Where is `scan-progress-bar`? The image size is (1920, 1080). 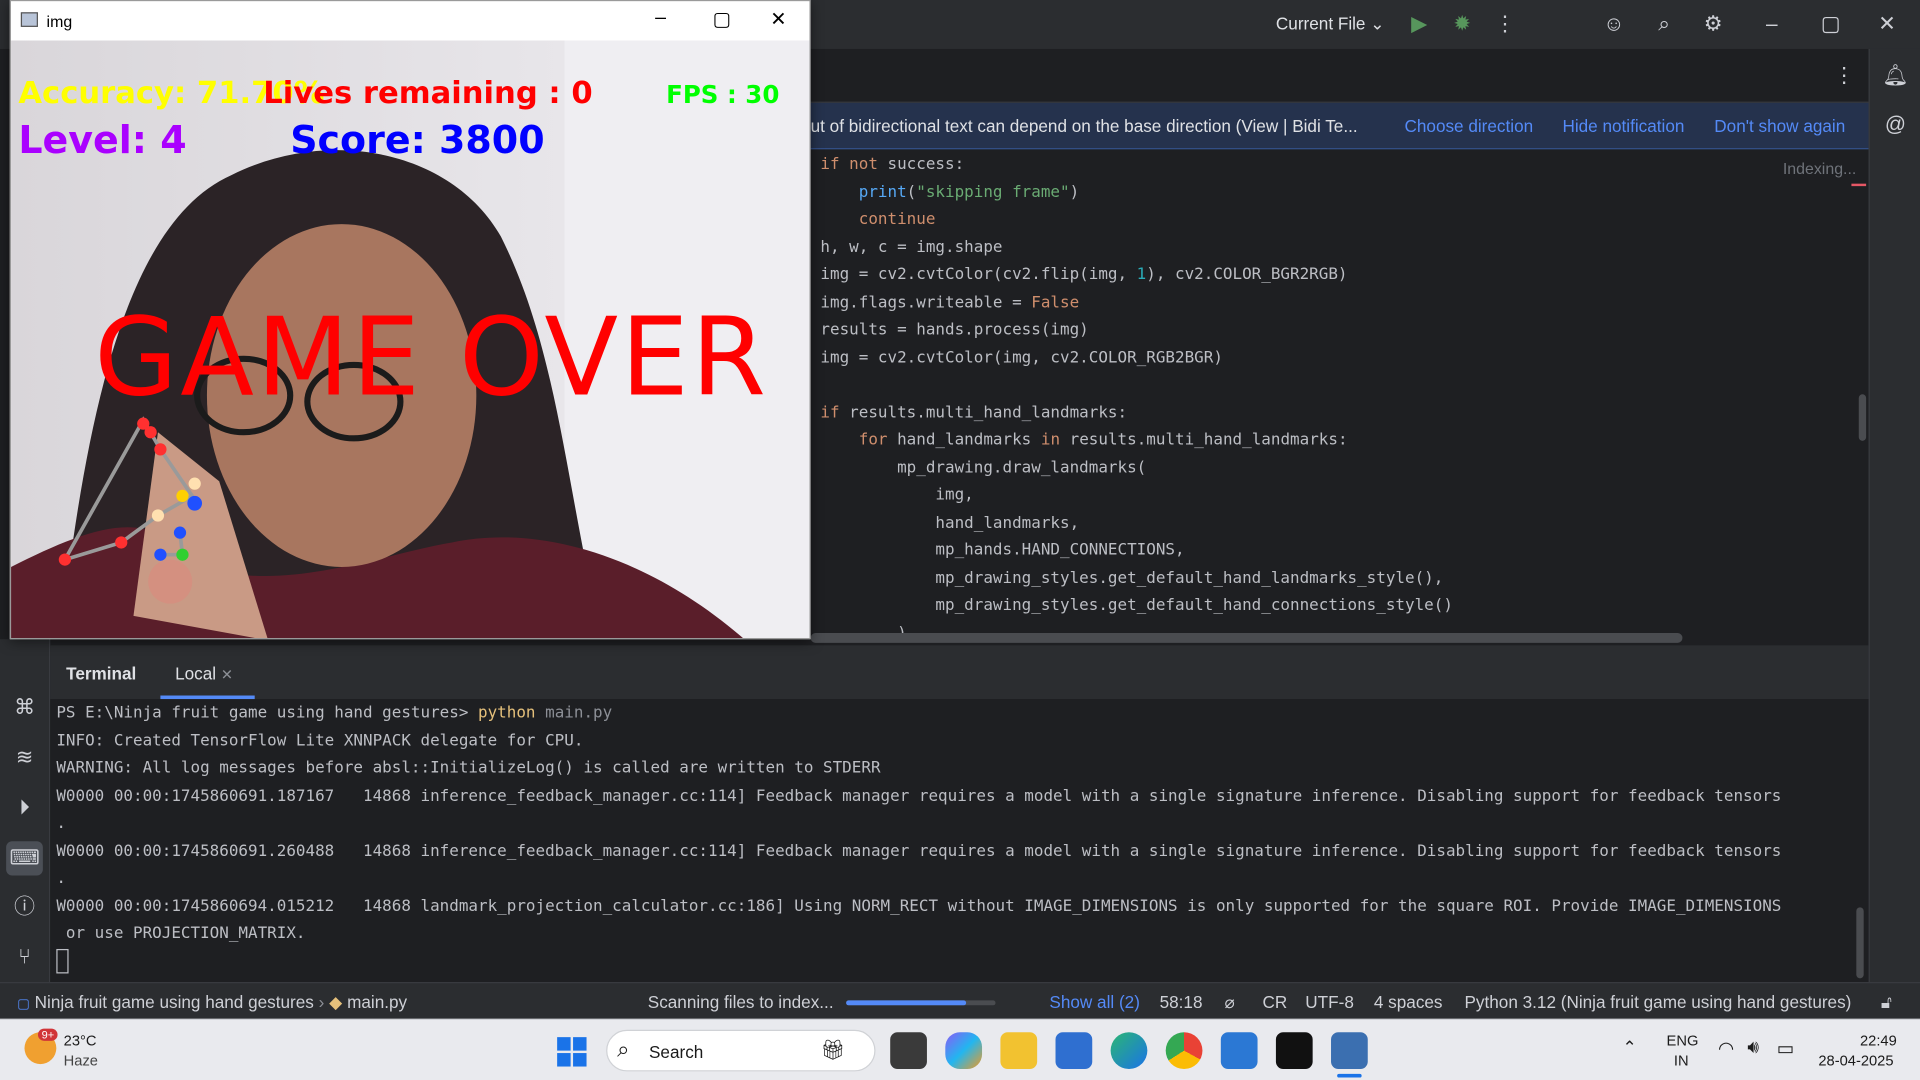
scan-progress-bar is located at coordinates (921, 1003).